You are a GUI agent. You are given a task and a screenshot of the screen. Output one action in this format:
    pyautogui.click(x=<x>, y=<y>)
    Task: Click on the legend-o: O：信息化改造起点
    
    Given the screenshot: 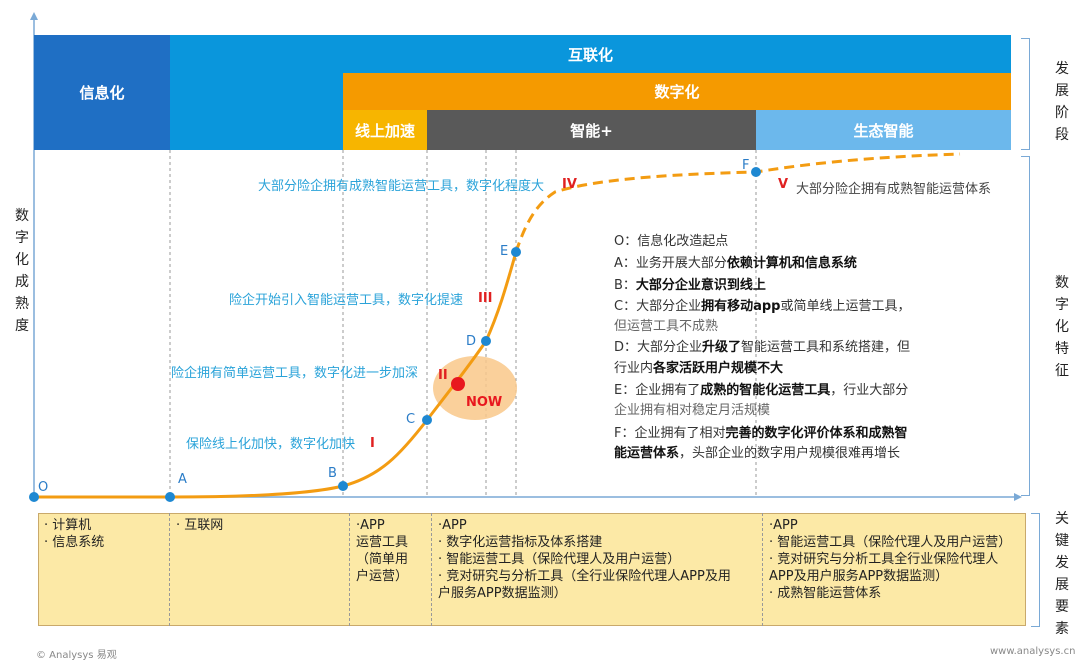 What is the action you would take?
    pyautogui.click(x=671, y=241)
    